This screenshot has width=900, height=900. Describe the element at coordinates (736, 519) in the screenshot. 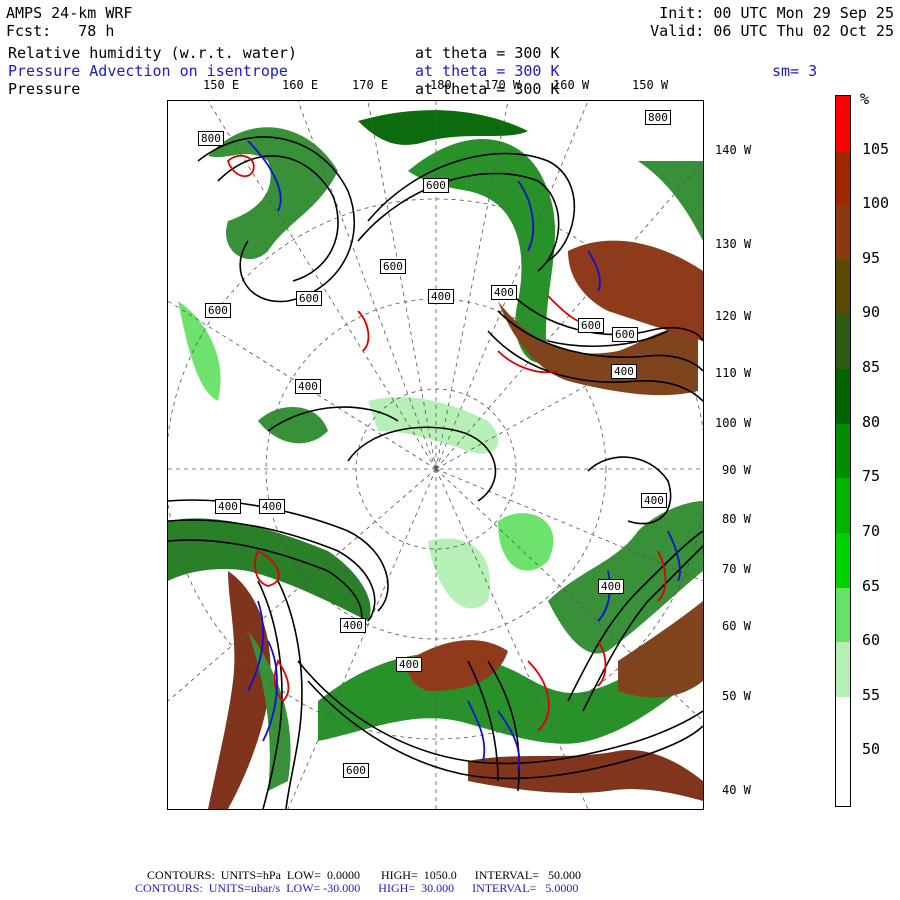

I see `lon-label-right: 80 W` at that location.